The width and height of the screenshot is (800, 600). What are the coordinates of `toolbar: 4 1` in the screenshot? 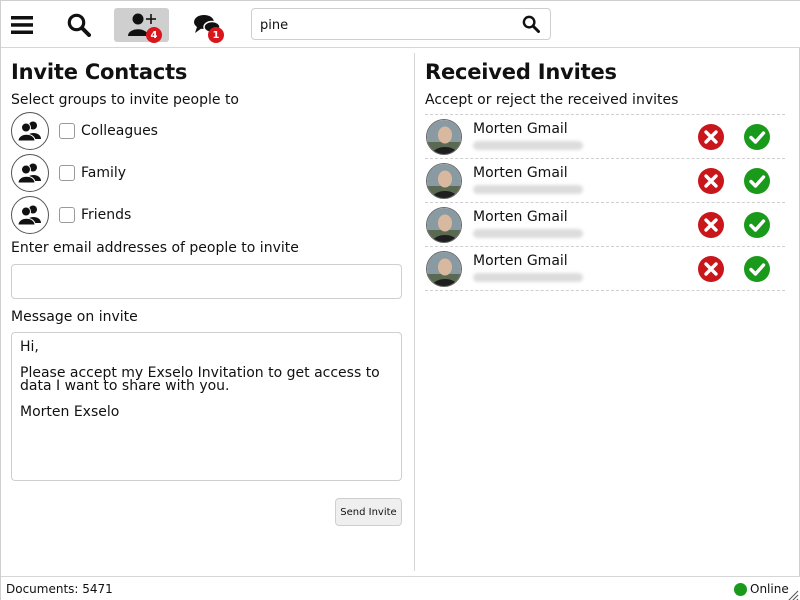 It's located at (400, 24).